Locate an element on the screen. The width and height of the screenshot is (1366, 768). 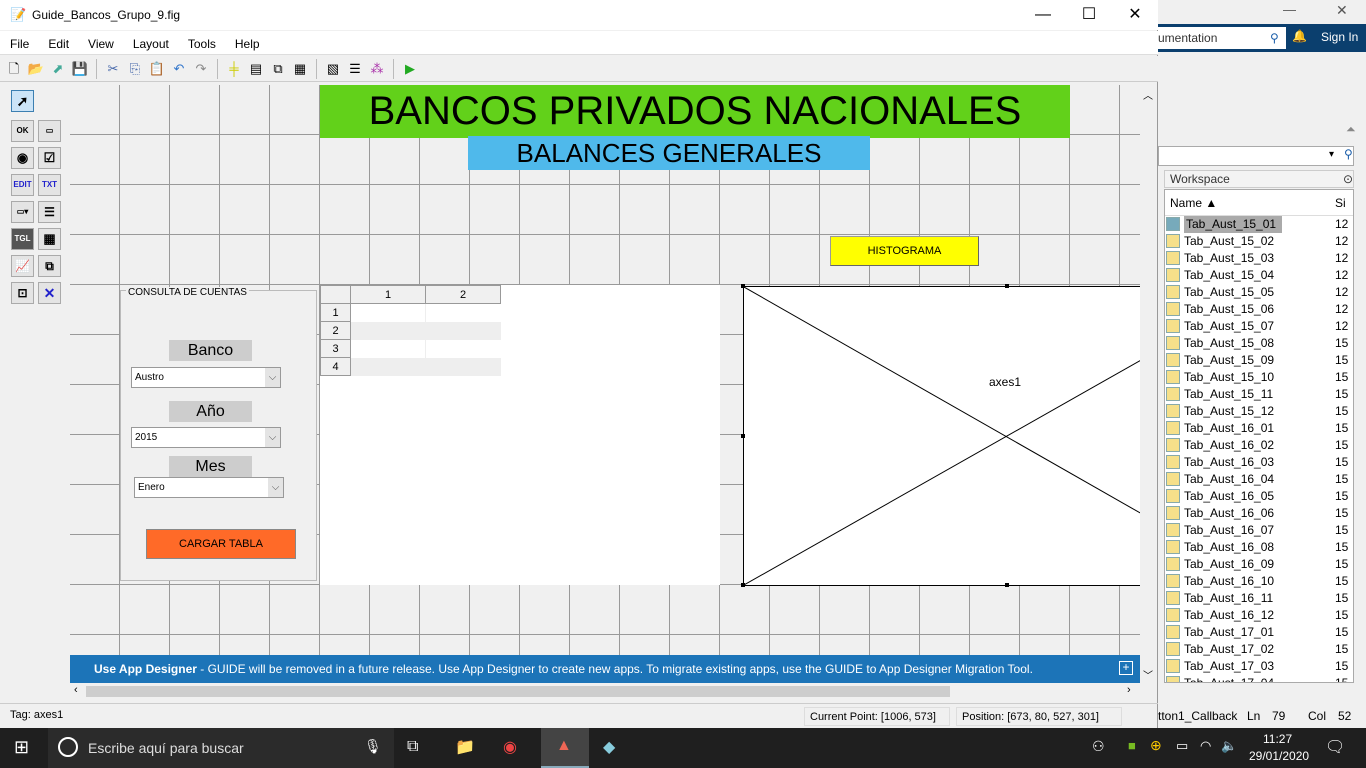
clock-date: 29/01/2020 is located at coordinates (1279, 756).